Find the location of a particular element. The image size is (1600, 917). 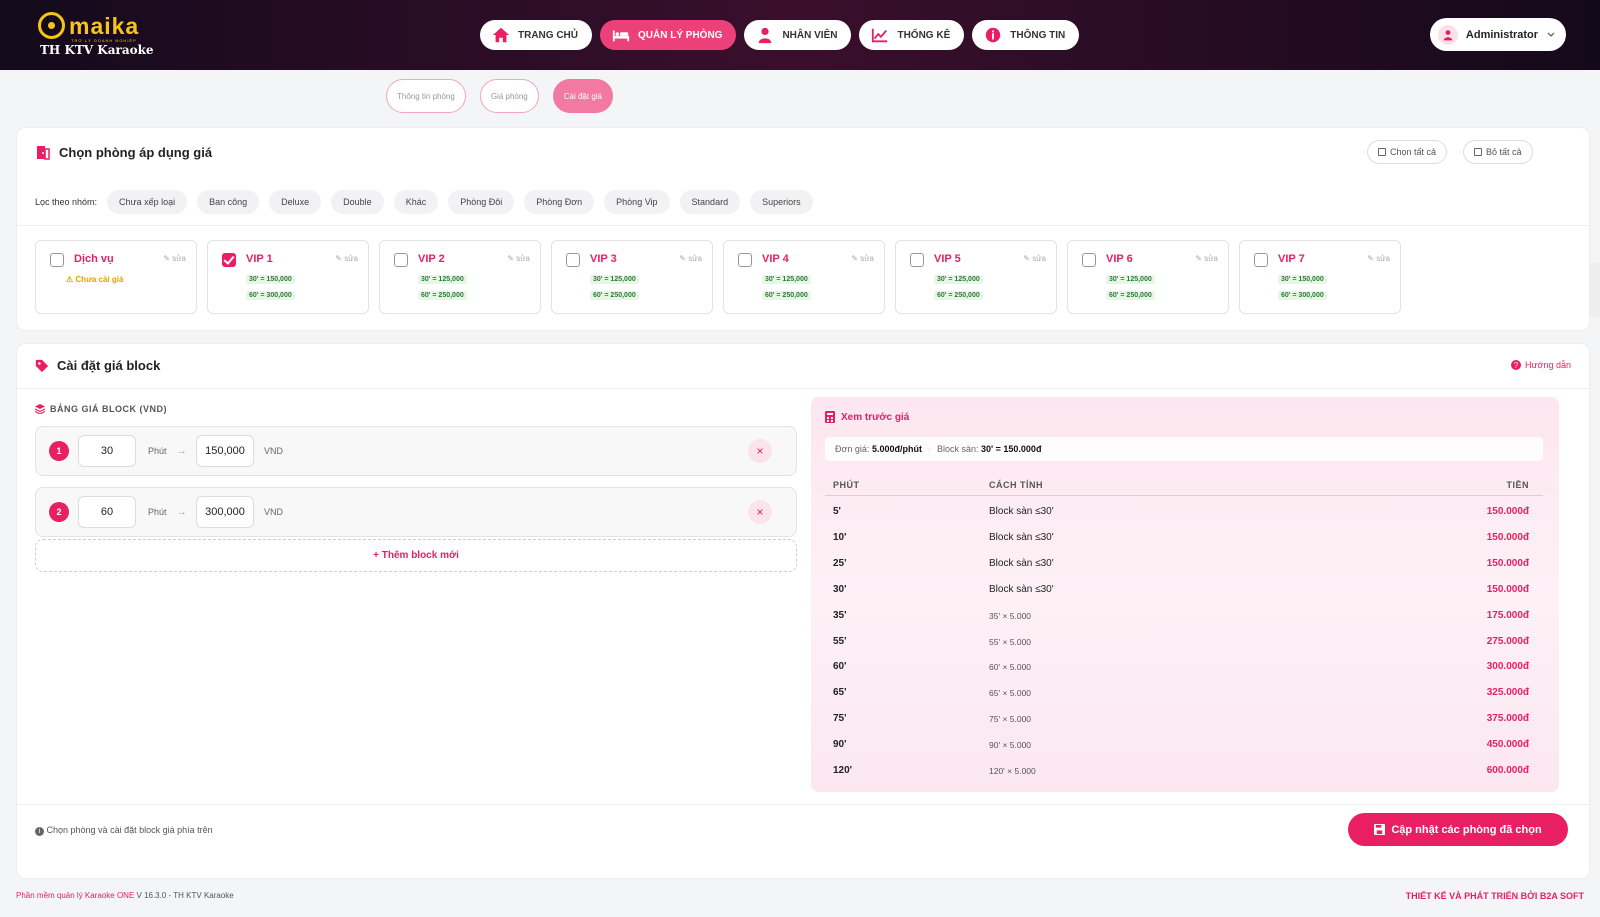

preview-amount: 450.000đ is located at coordinates (1507, 745).